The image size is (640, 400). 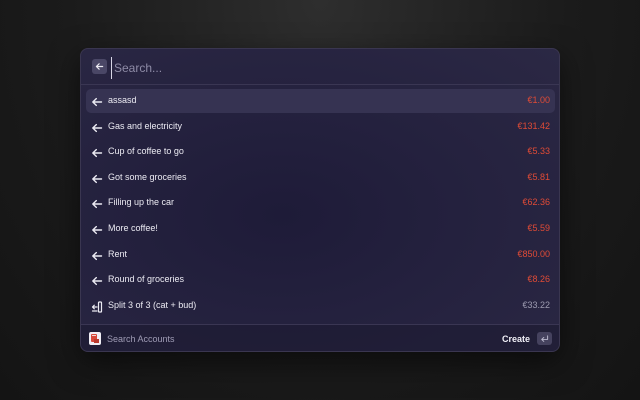 What do you see at coordinates (533, 125) in the screenshot?
I see `transaction-amount: €131.42` at bounding box center [533, 125].